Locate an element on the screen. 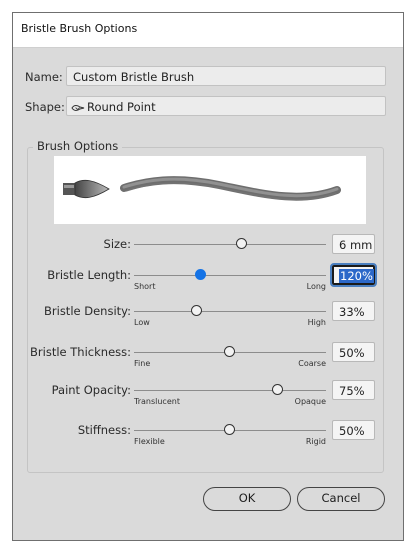 This screenshot has width=416, height=553. slider-value: 6 mm is located at coordinates (356, 245).